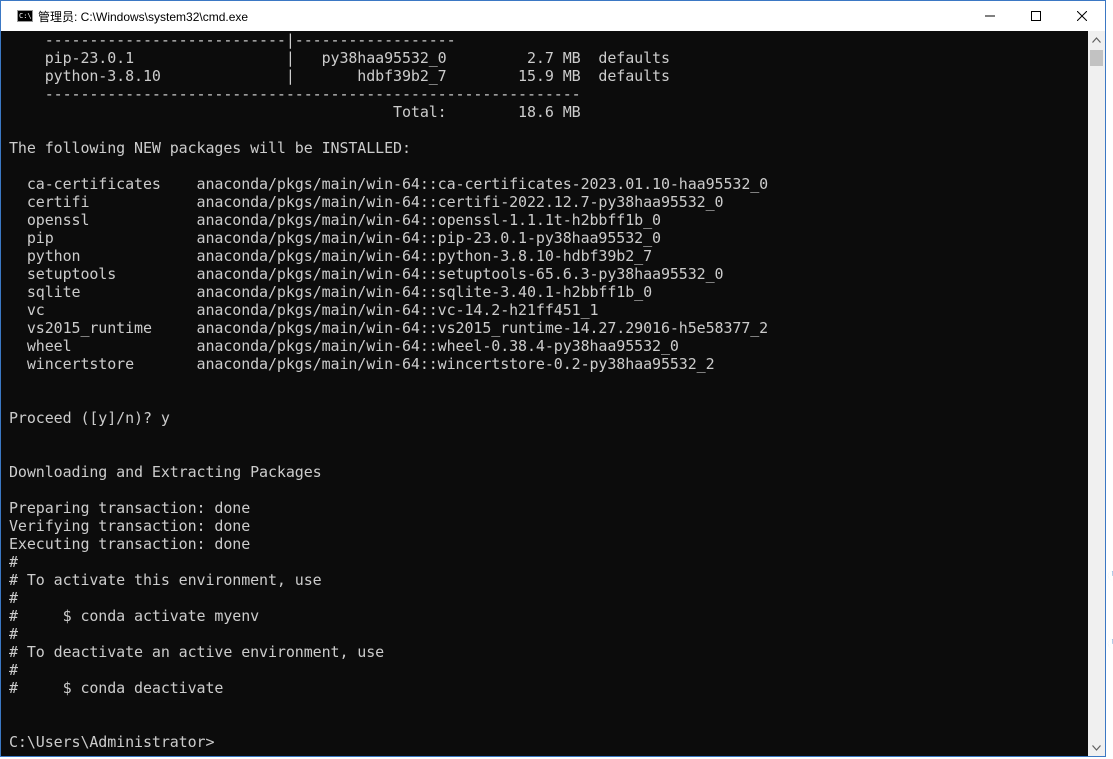 Image resolution: width=1113 pixels, height=759 pixels. Describe the element at coordinates (165, 472) in the screenshot. I see `console-line: Downloading and Extracting Packages` at that location.